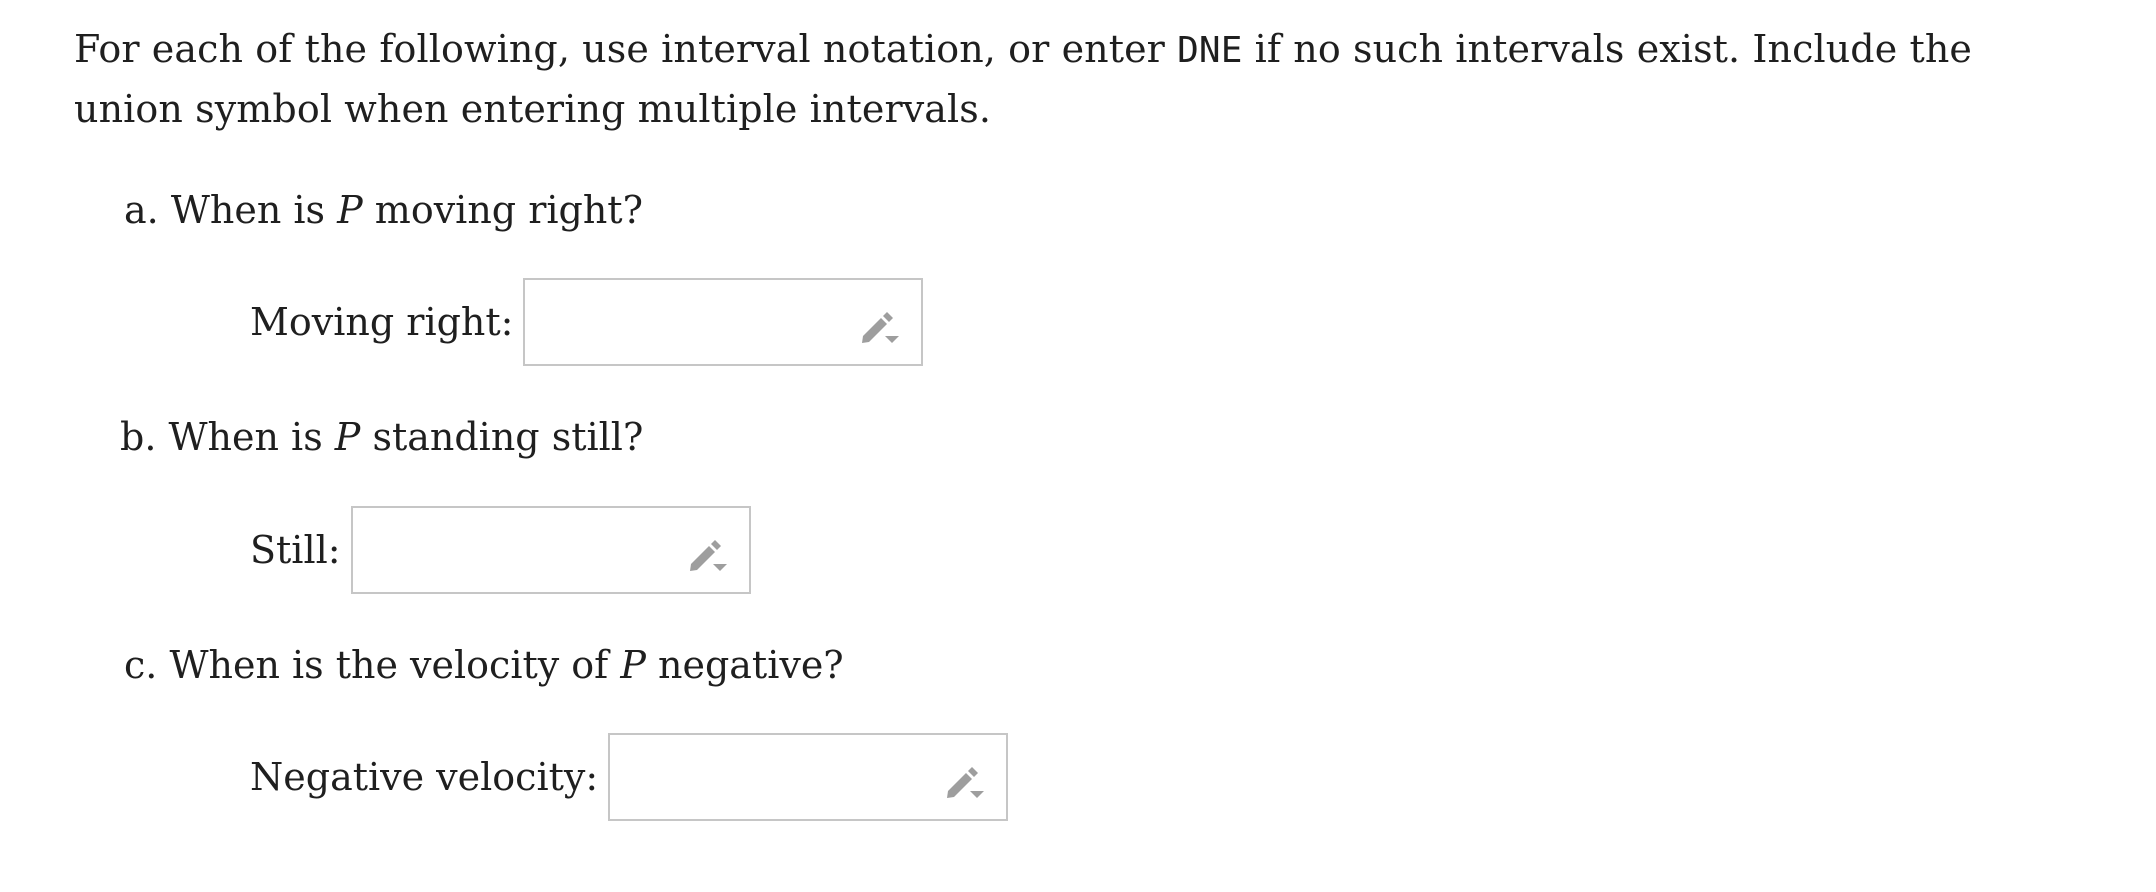 The image size is (2156, 892). What do you see at coordinates (350, 210) in the screenshot?
I see `question-a-variable: P` at bounding box center [350, 210].